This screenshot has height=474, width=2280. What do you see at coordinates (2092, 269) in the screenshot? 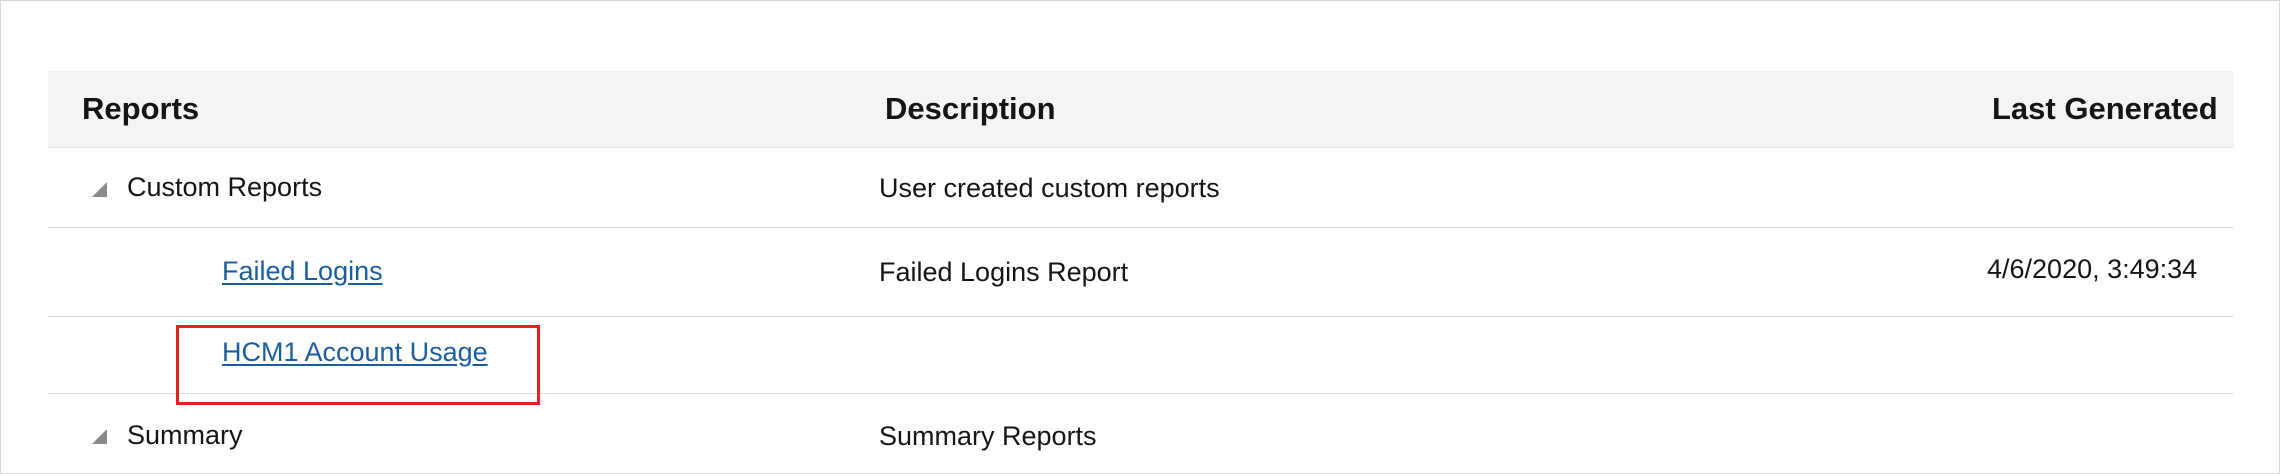
I see `row-last-generated: 4/6/2020, 3:49:34` at bounding box center [2092, 269].